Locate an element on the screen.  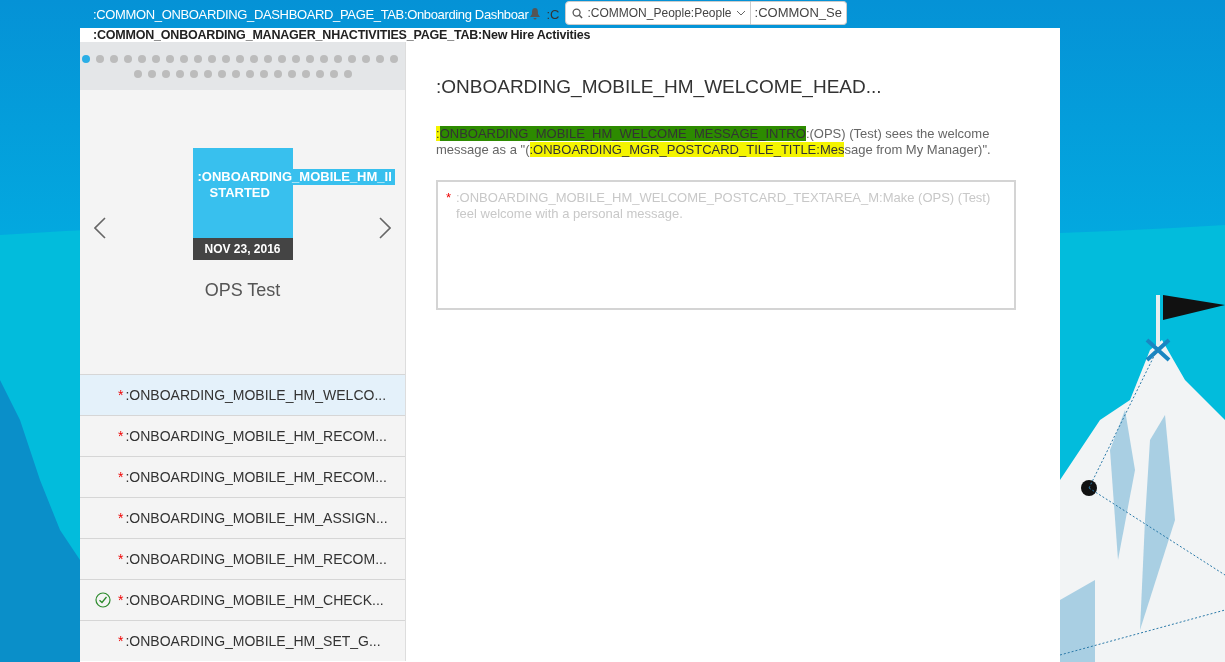
search-scope-dropdown: :COMMON_People:People is located at coordinates (658, 13).